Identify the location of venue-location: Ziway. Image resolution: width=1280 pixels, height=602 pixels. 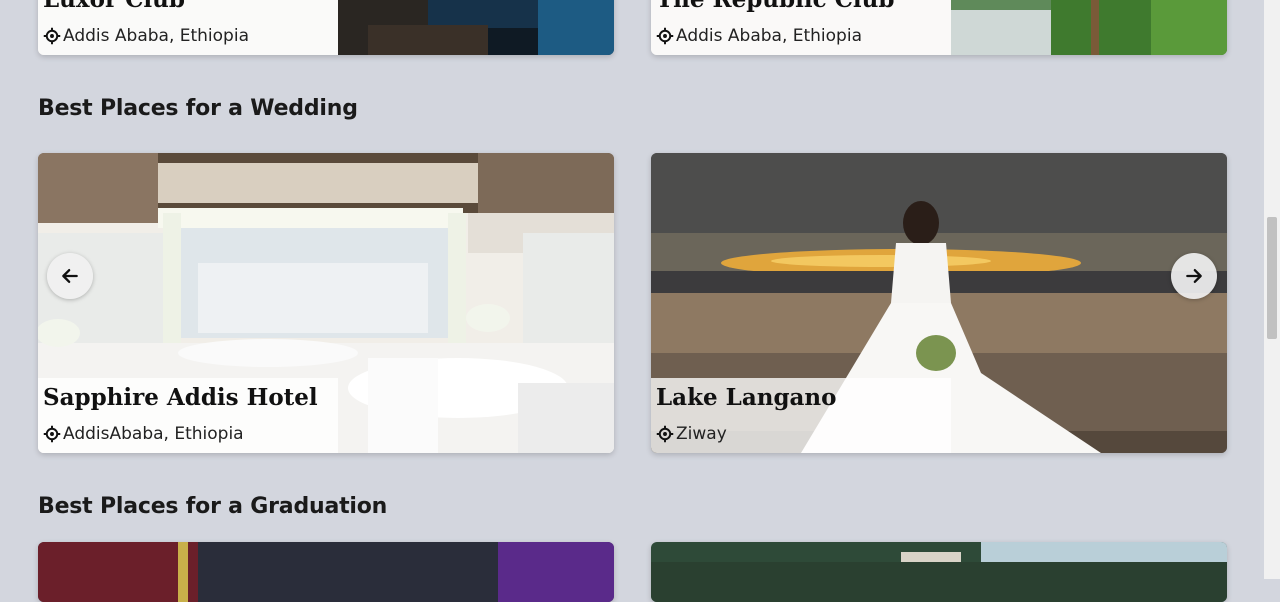
(691, 434).